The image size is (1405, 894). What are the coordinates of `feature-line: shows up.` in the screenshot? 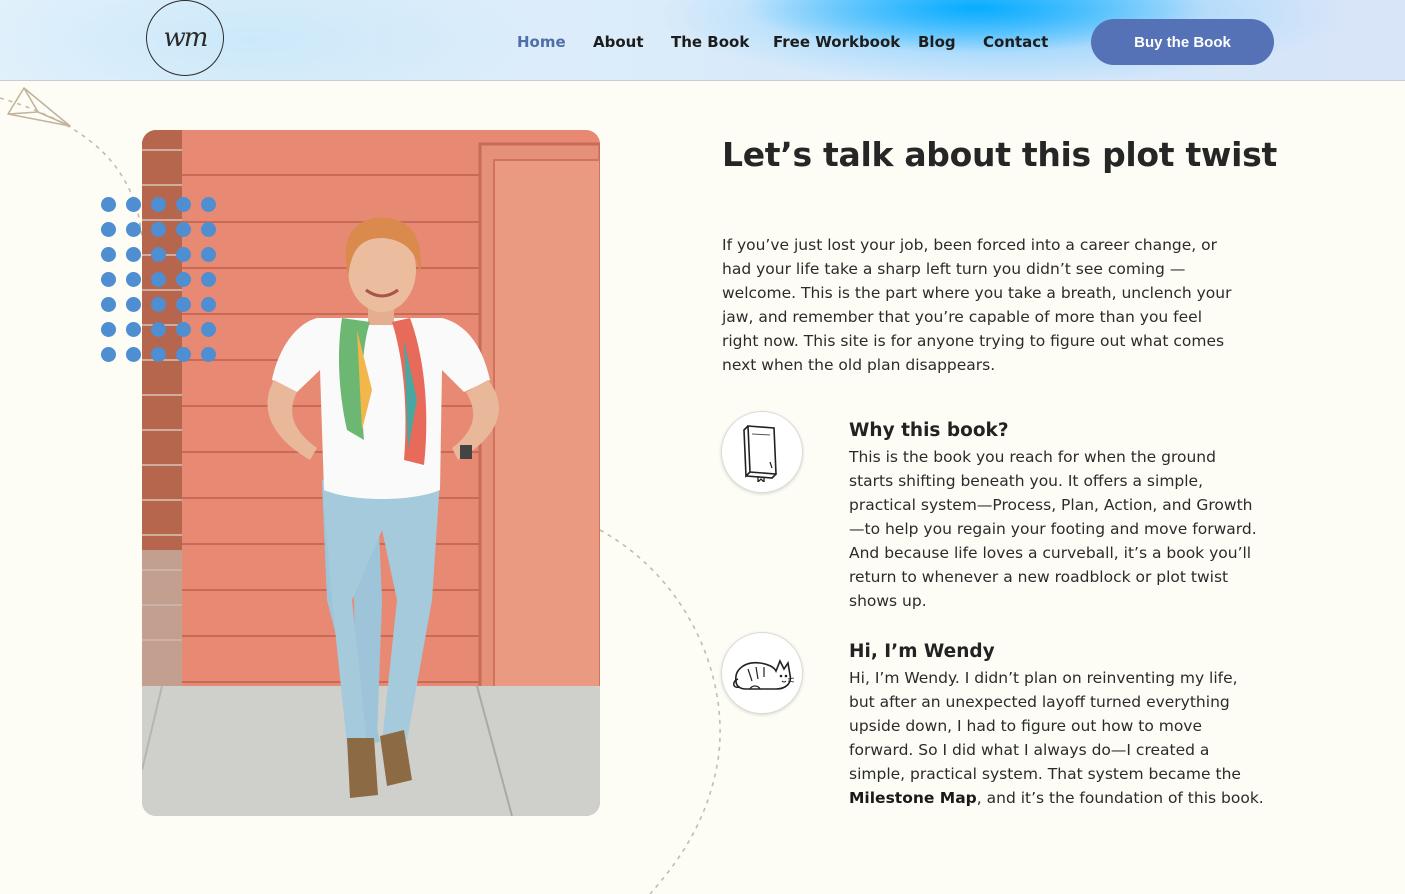 It's located at (888, 601).